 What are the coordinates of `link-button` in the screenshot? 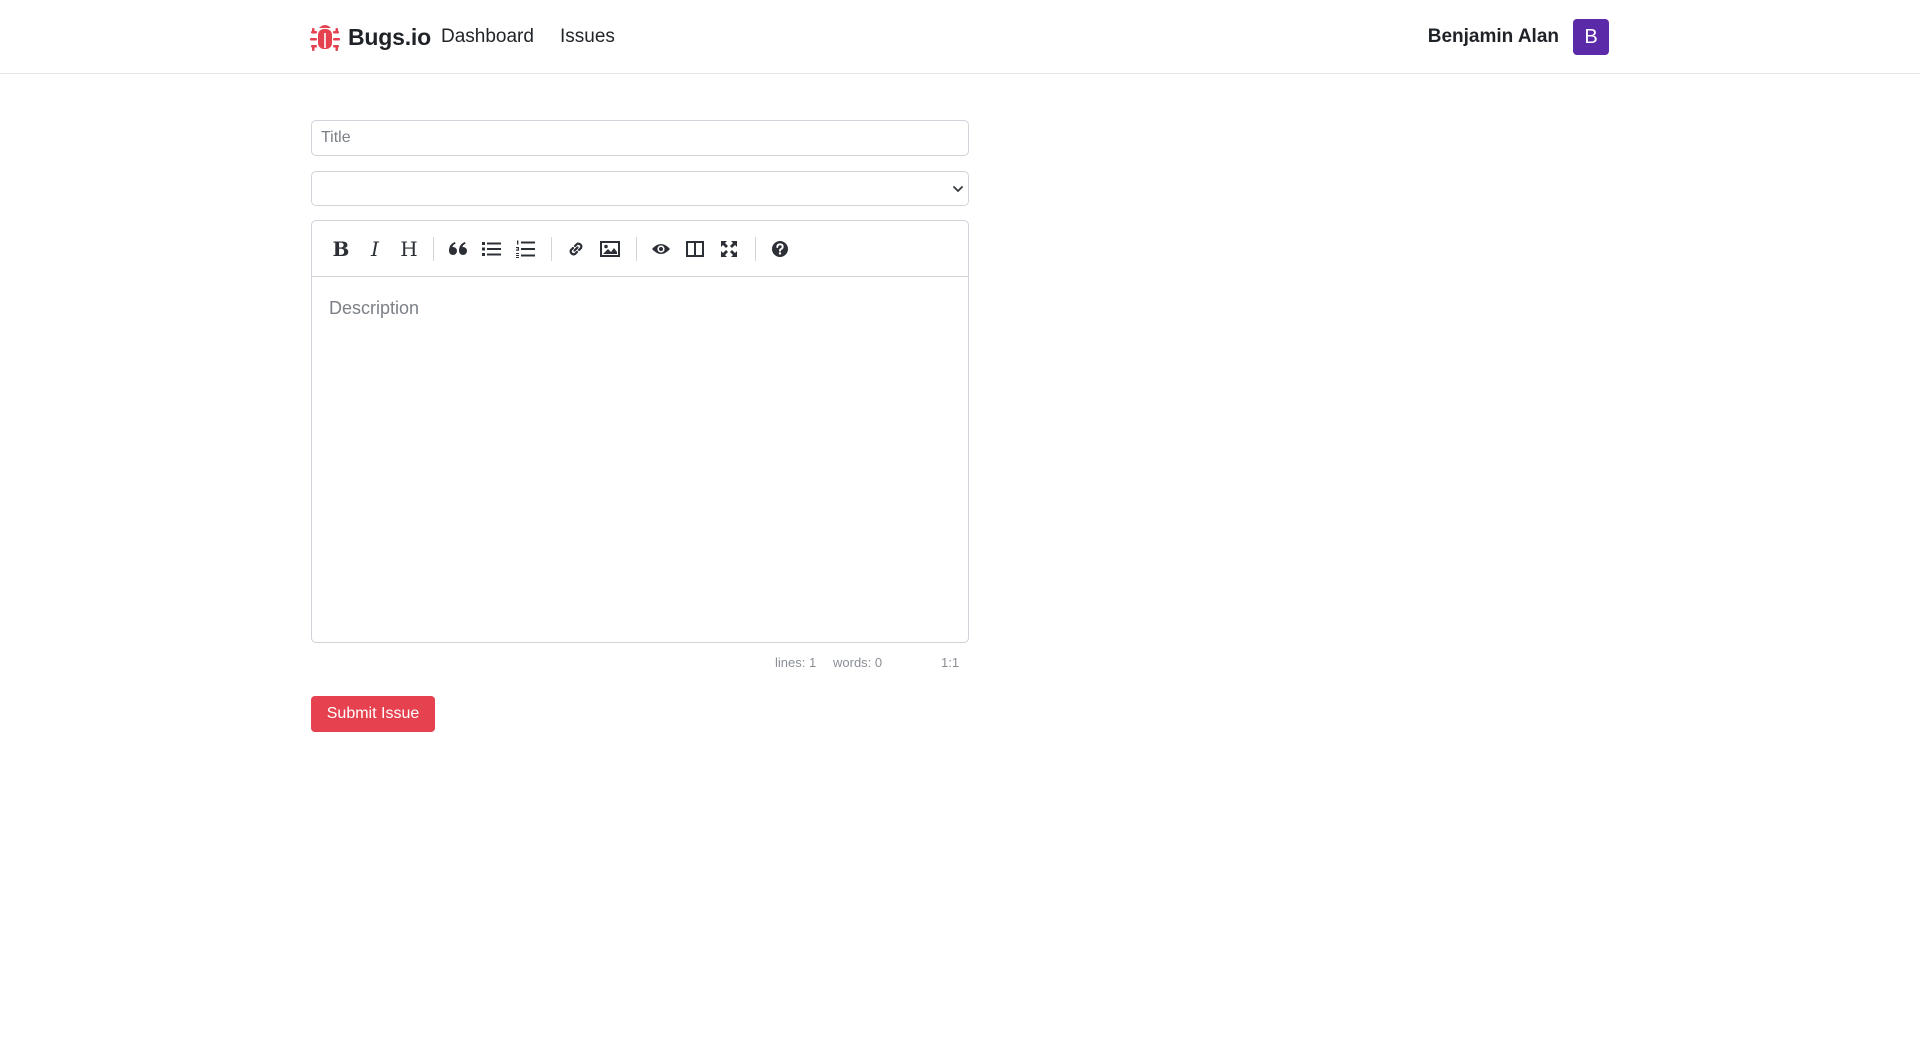 It's located at (576, 249).